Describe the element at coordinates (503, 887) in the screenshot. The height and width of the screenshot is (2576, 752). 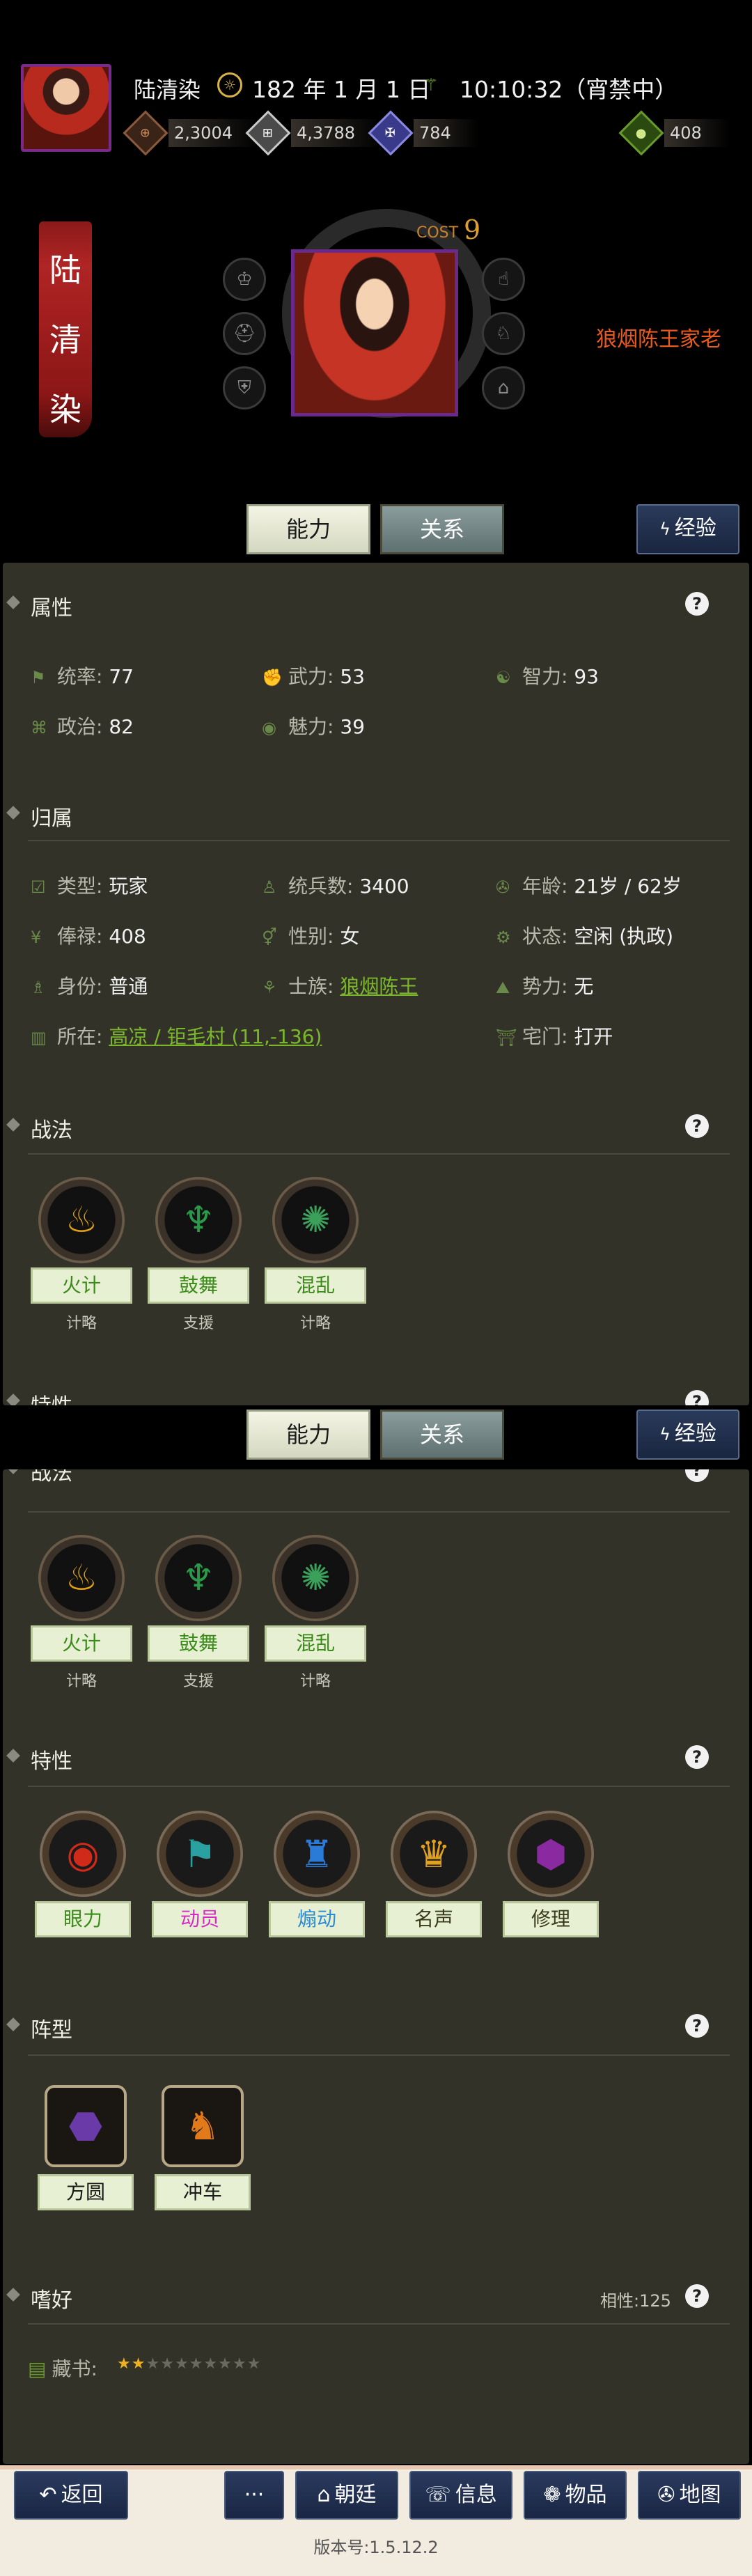
I see `age-icon: ✇` at that location.